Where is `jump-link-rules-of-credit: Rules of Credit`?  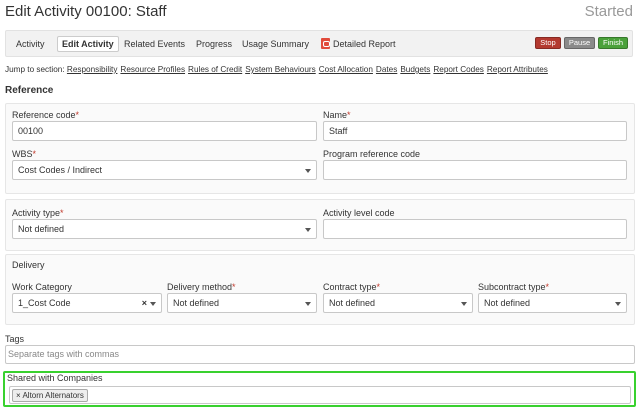 jump-link-rules-of-credit: Rules of Credit is located at coordinates (215, 69).